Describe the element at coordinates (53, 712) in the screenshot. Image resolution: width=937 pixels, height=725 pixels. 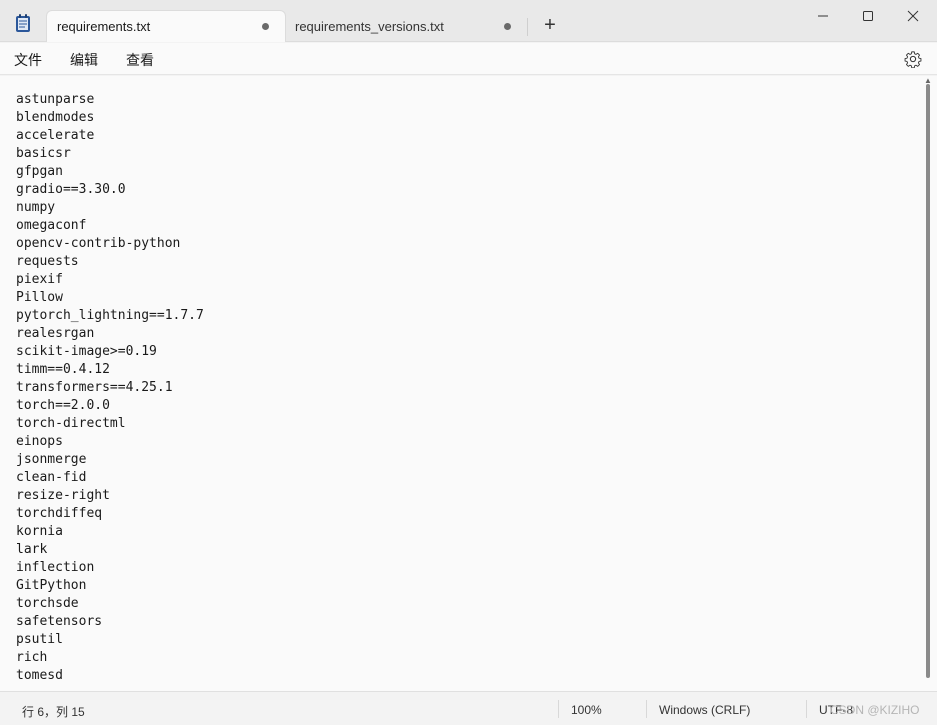
I see `cursor-position: 行 6，列 15` at that location.